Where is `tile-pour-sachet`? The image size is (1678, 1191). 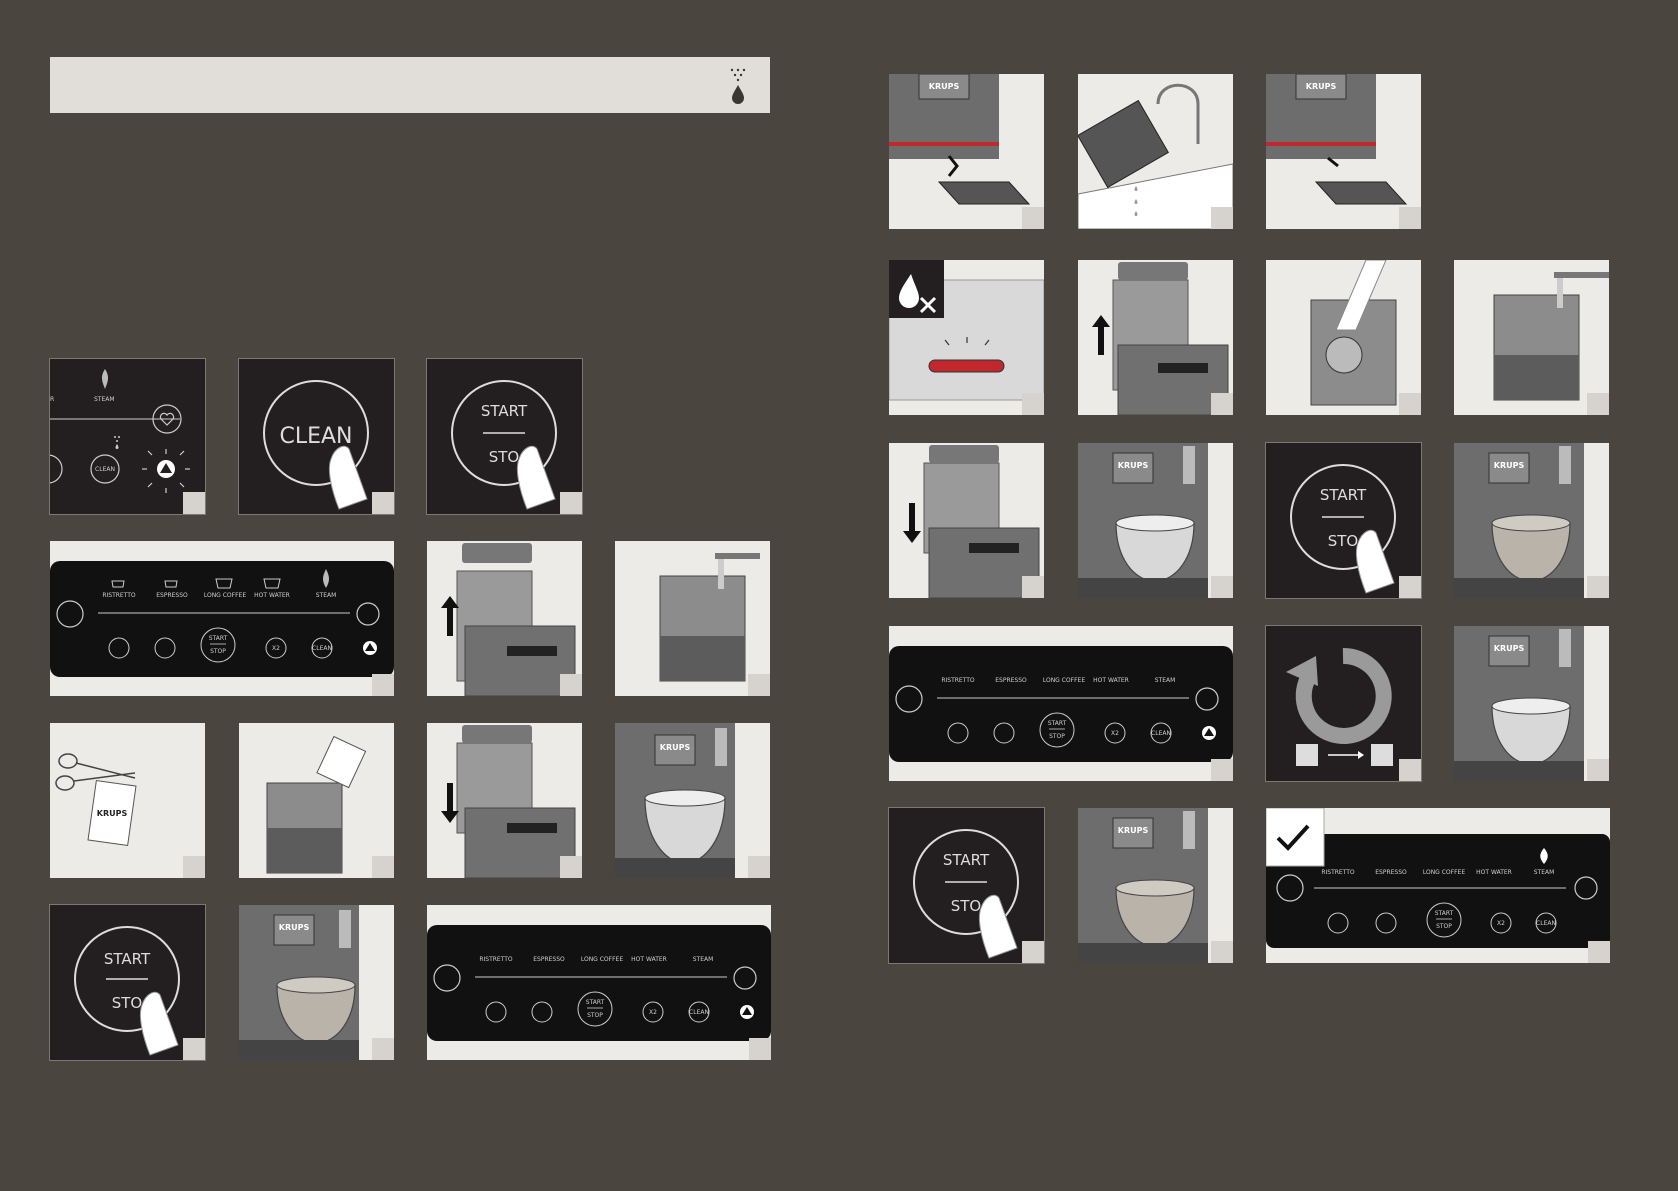
tile-pour-sachet is located at coordinates (316, 800).